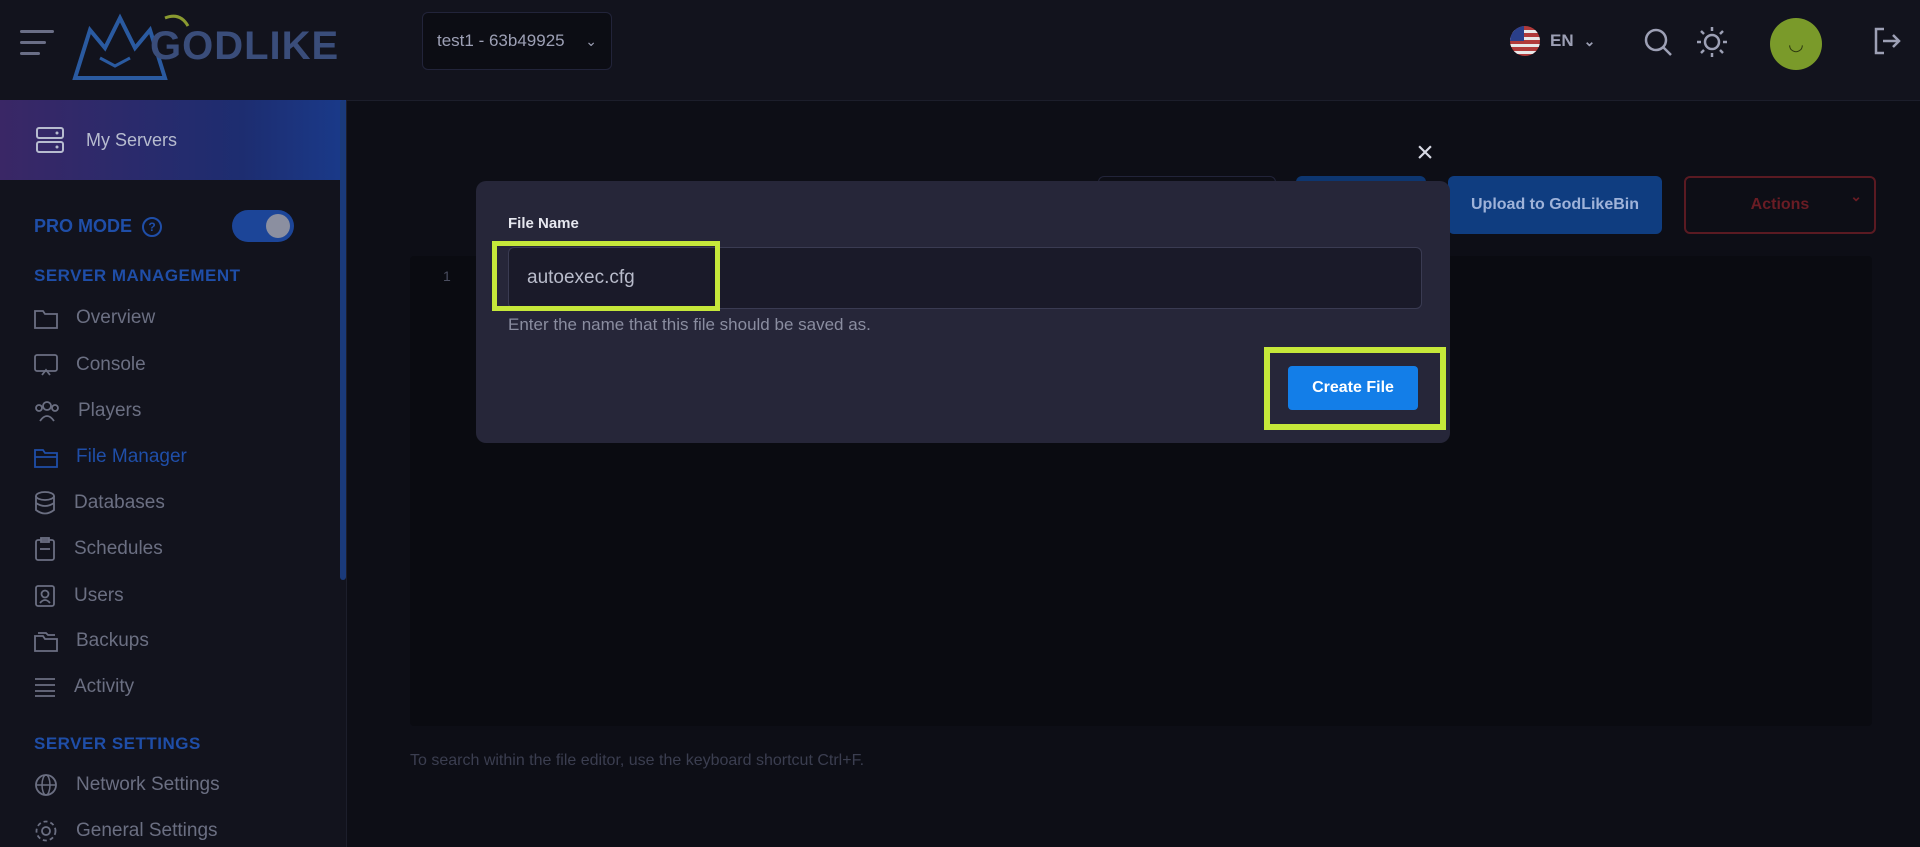 The image size is (1920, 847). I want to click on pro-mode-label: PRO MODE ?, so click(98, 226).